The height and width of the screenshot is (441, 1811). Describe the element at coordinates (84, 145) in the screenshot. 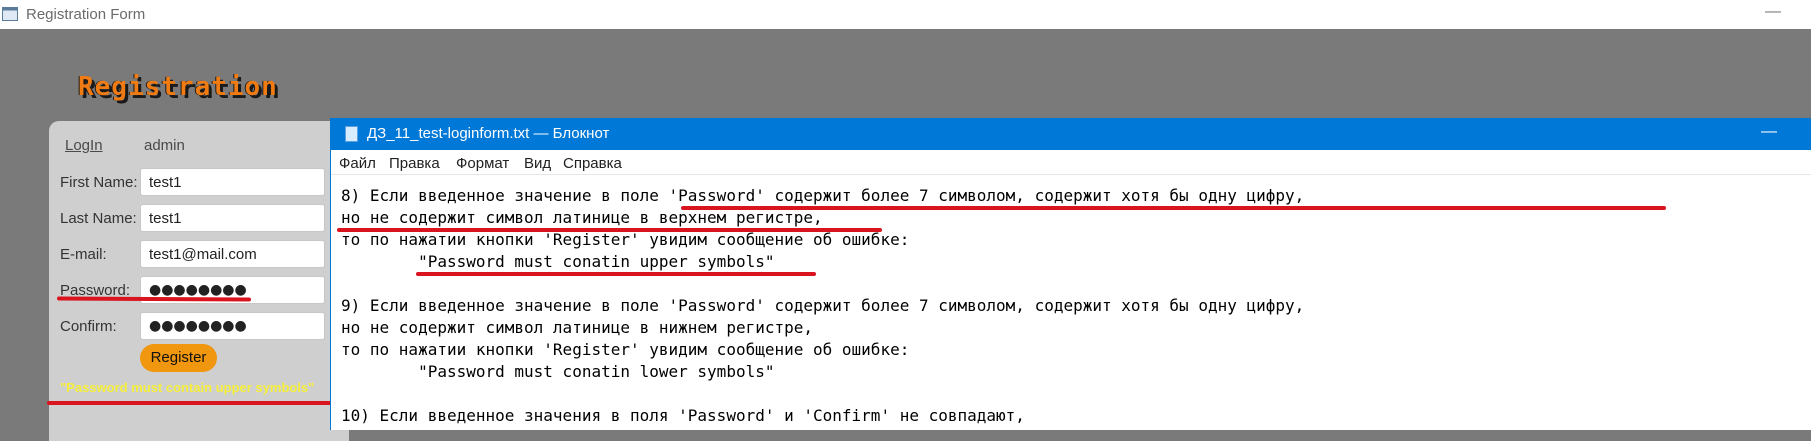

I see `login-link: LogIn` at that location.